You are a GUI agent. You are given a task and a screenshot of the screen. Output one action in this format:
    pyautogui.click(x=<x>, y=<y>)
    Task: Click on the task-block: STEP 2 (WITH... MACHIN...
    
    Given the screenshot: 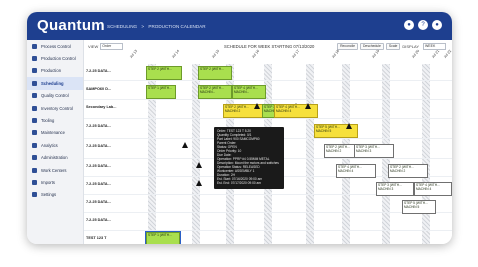 What is the action you would take?
    pyautogui.click(x=215, y=92)
    